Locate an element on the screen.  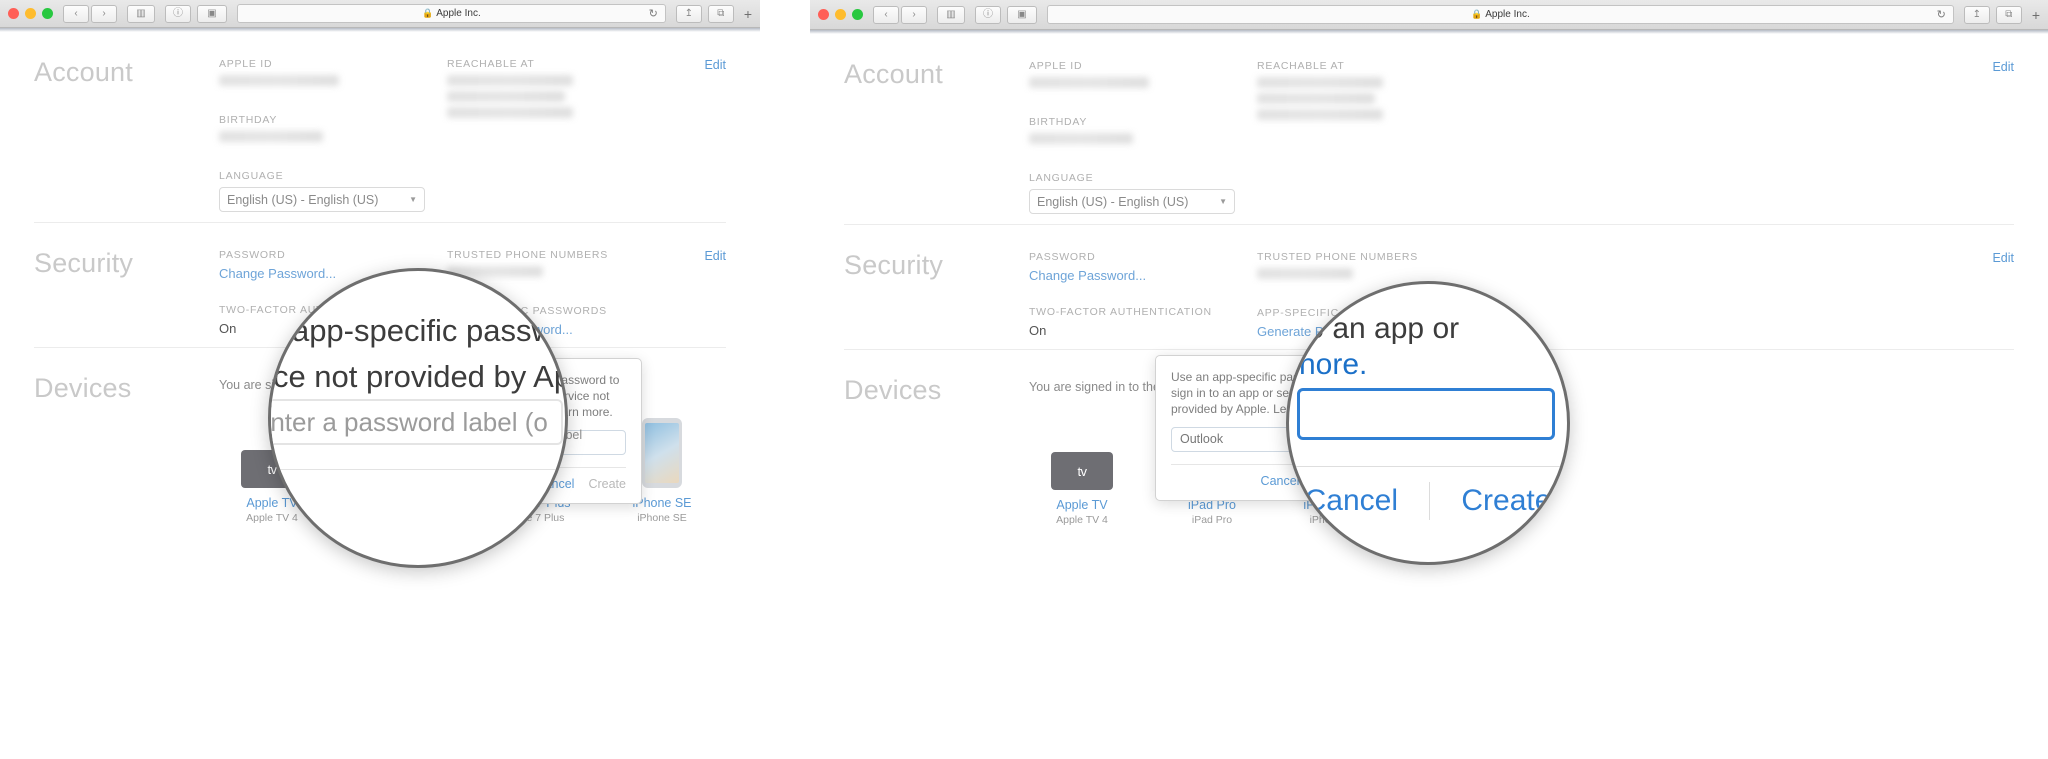
action-separator is located at coordinates (1430, 501).